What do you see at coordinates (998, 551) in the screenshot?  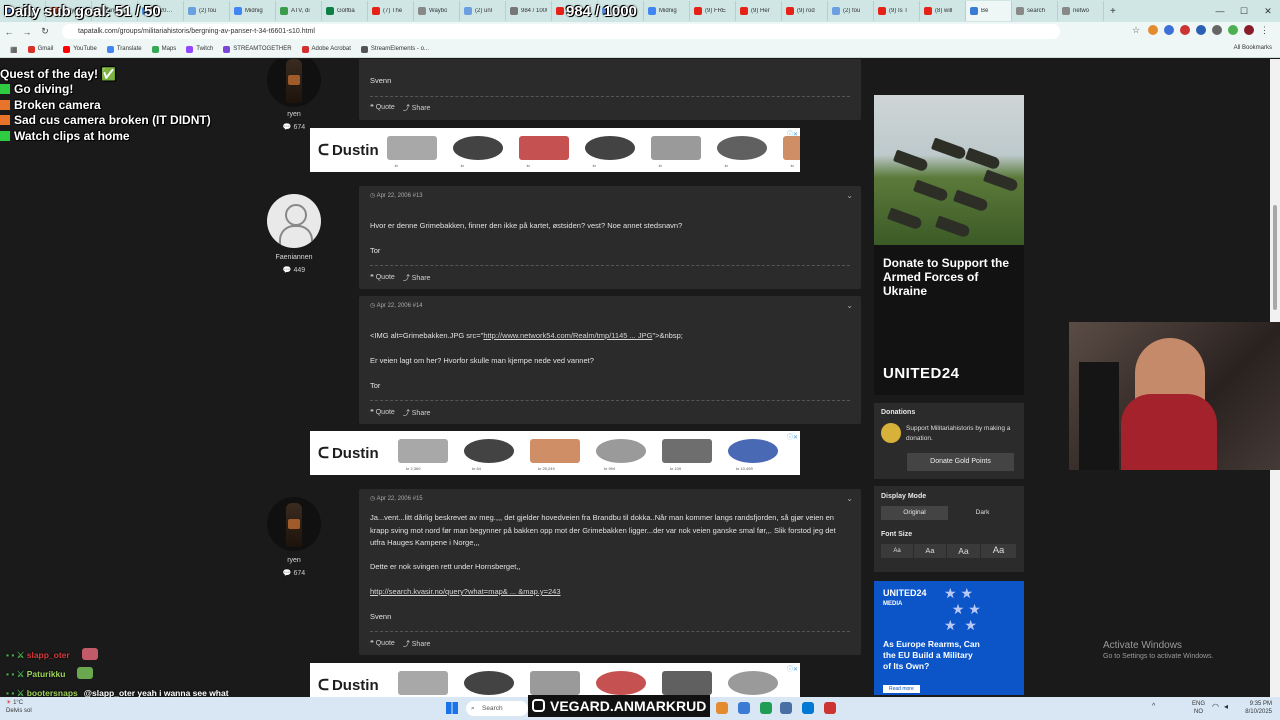 I see `font-size-l-button: Aa` at bounding box center [998, 551].